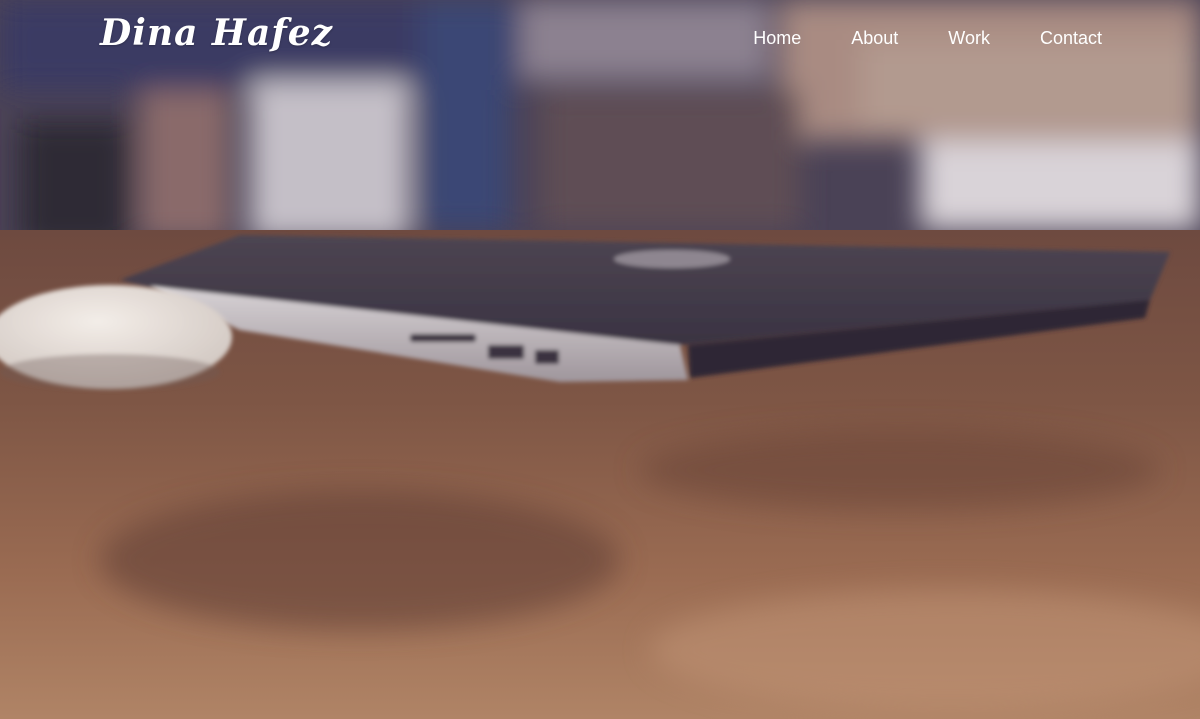  I want to click on main-nav: Home About Work Contact, so click(927, 38).